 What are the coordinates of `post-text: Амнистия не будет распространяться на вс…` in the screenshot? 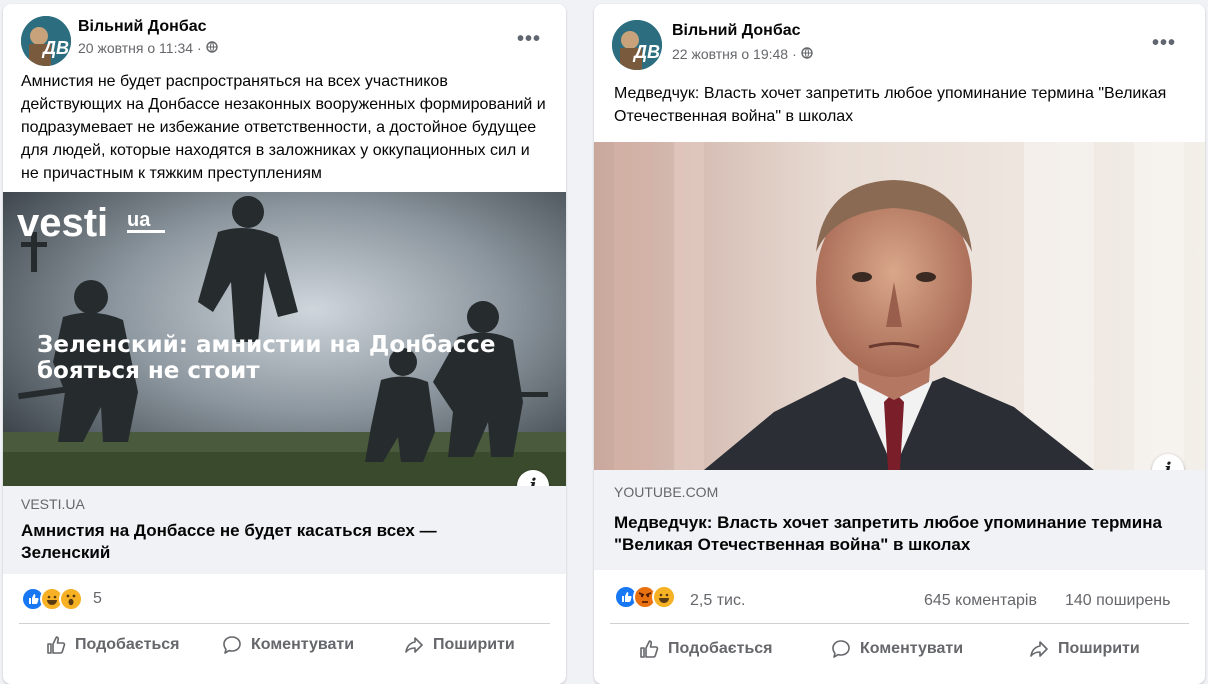 It's located at (283, 127).